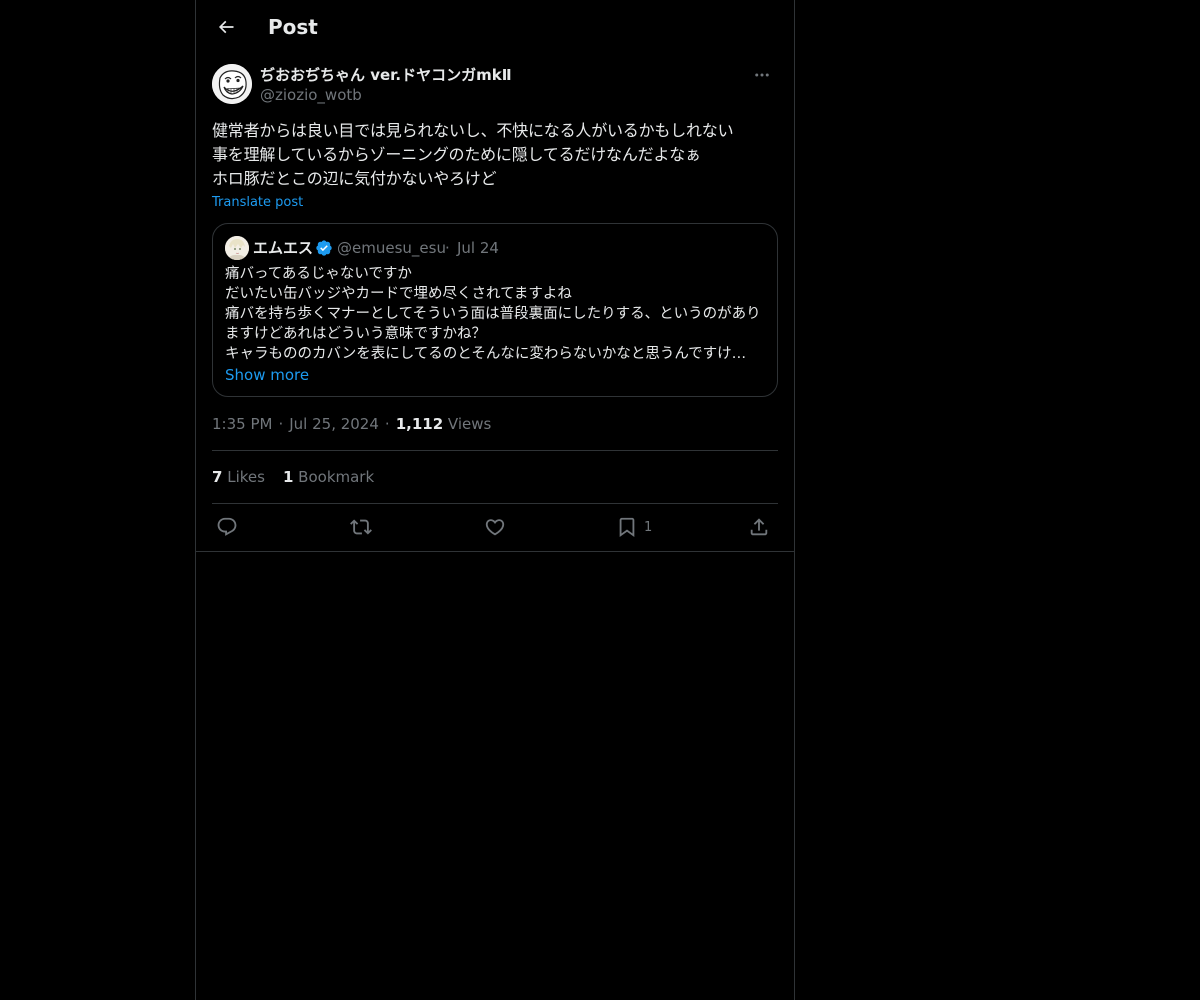  I want to click on like-button, so click(495, 527).